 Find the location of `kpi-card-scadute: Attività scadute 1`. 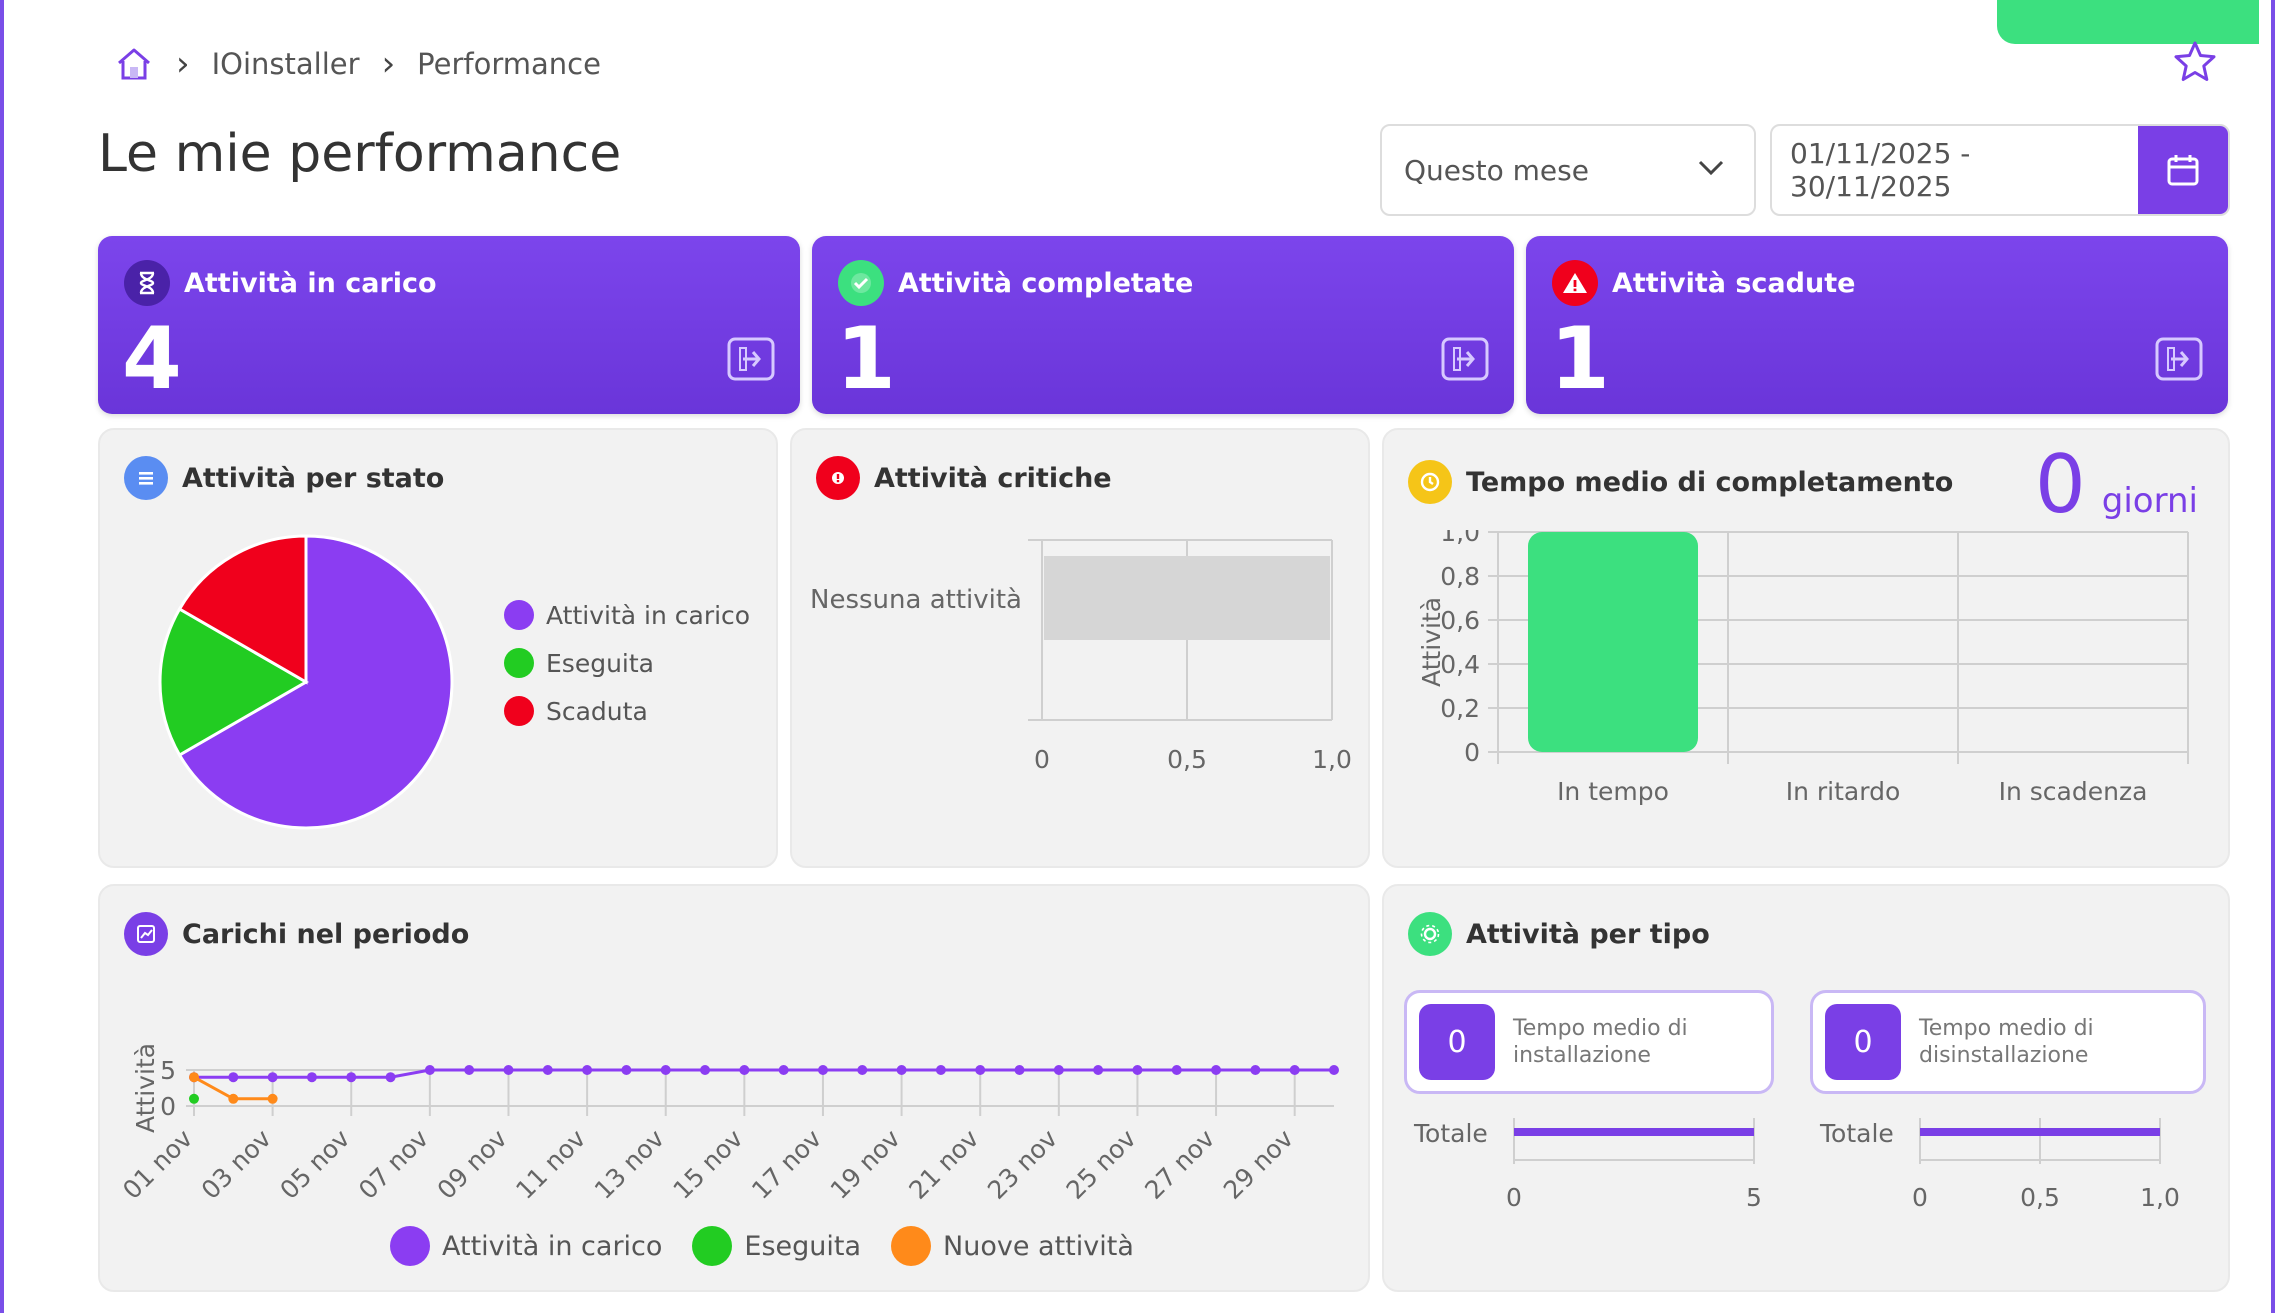

kpi-card-scadute: Attività scadute 1 is located at coordinates (1877, 325).